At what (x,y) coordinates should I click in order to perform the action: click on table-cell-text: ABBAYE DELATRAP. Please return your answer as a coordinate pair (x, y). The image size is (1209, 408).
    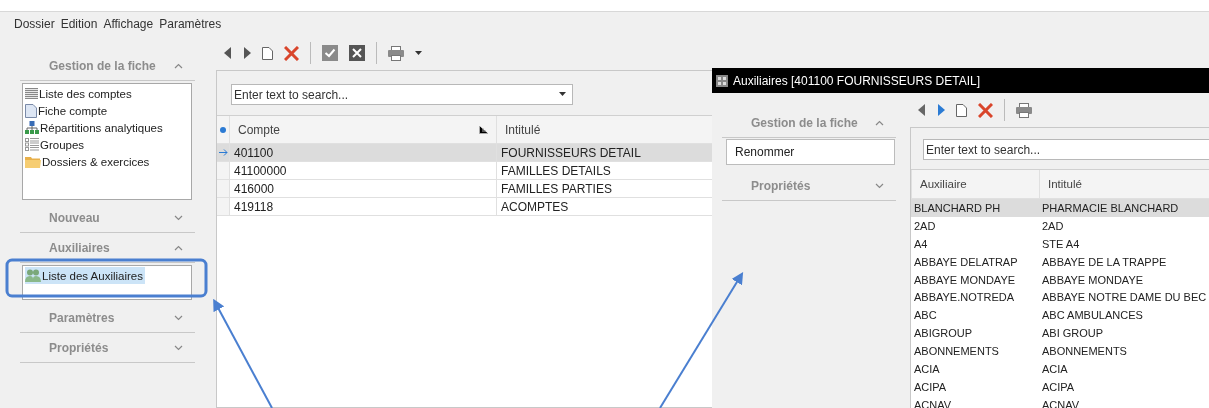
    Looking at the image, I should click on (966, 262).